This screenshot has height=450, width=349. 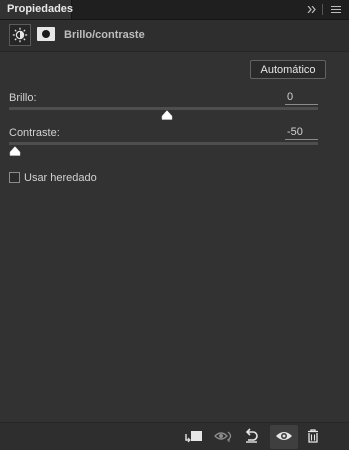 What do you see at coordinates (174, 10) in the screenshot?
I see `panel-tab-strip: Propiedades` at bounding box center [174, 10].